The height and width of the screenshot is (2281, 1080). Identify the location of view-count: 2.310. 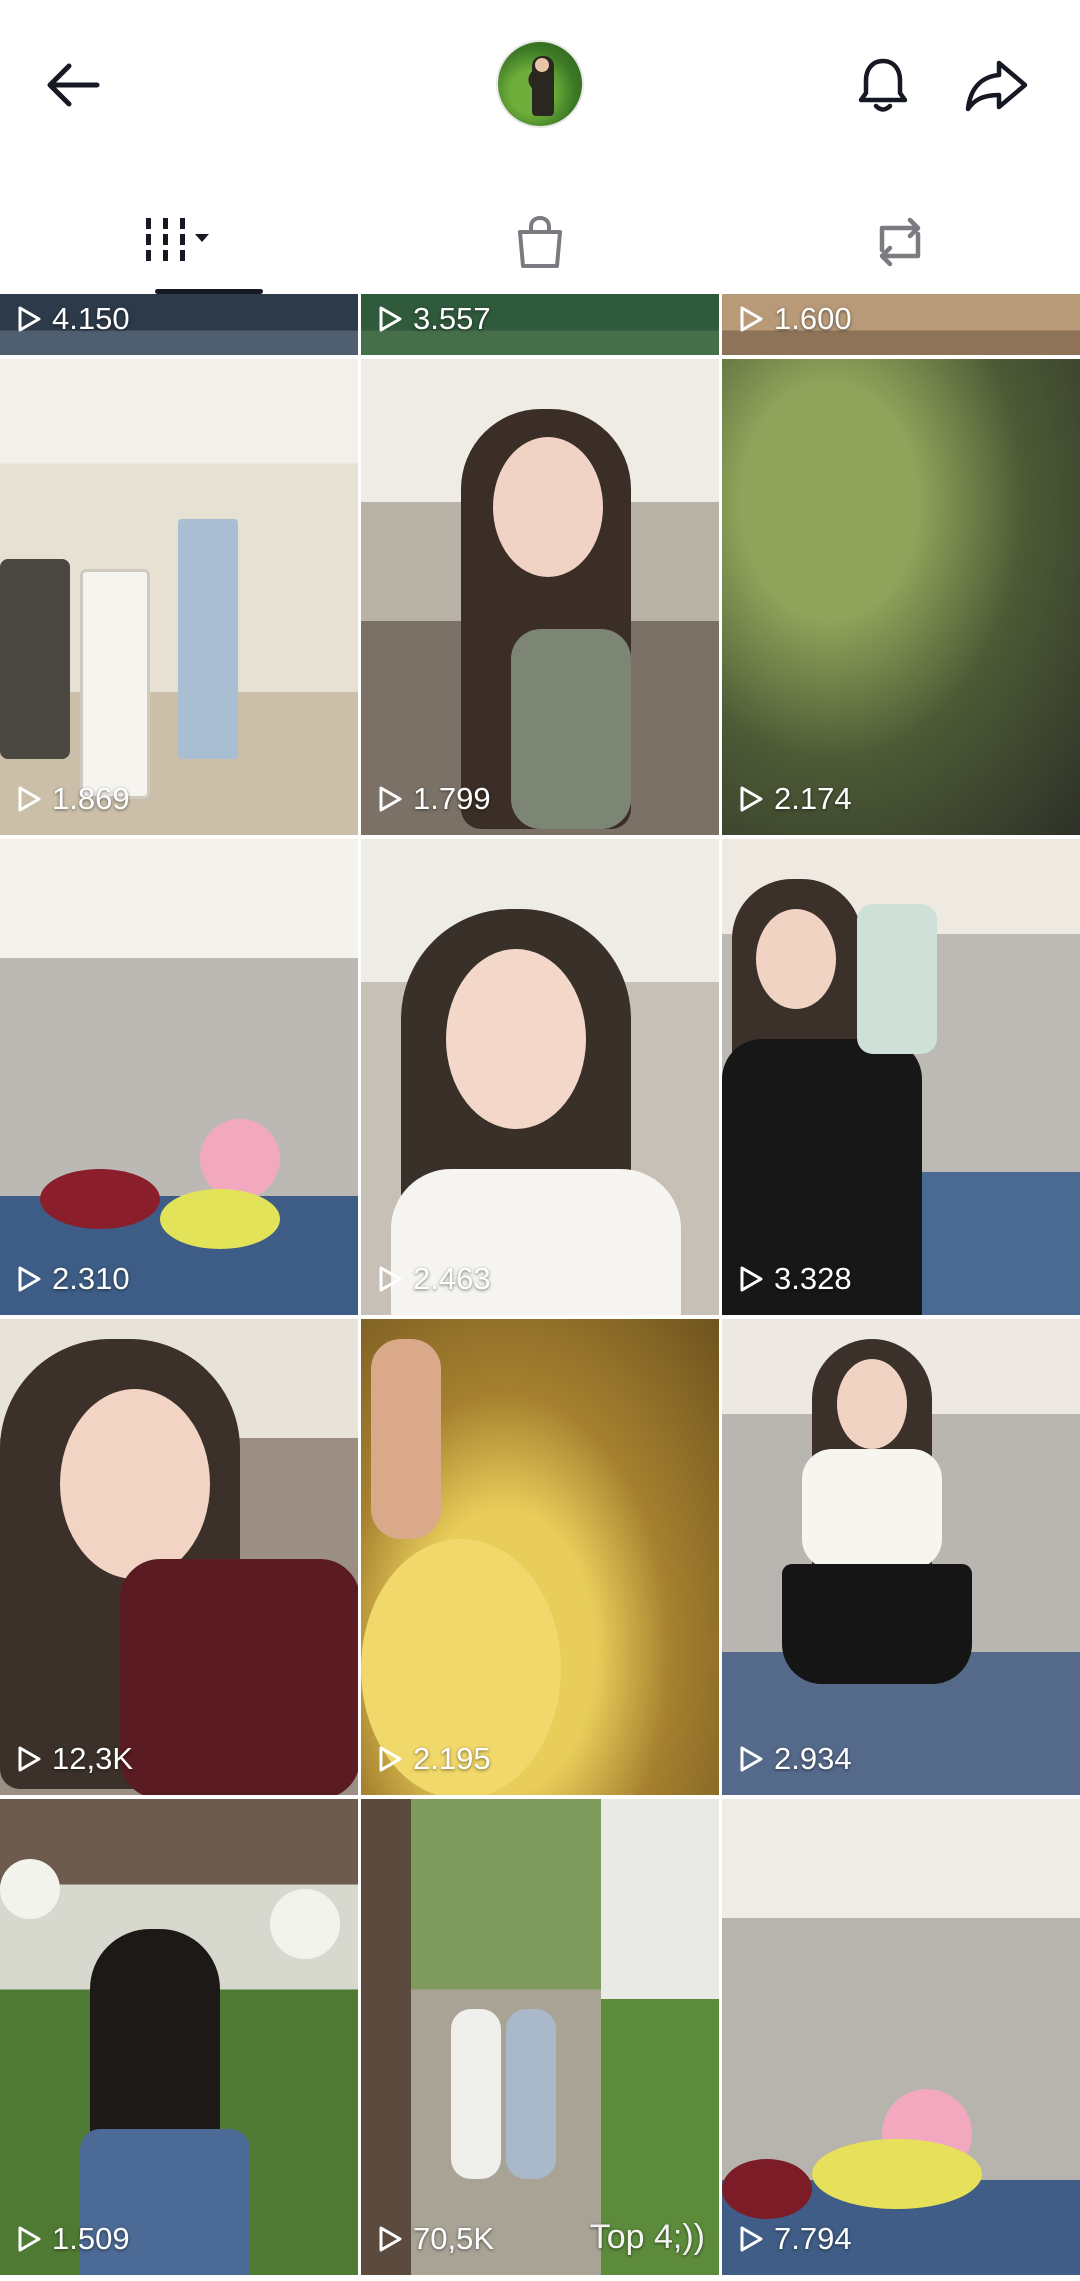
(91, 1278).